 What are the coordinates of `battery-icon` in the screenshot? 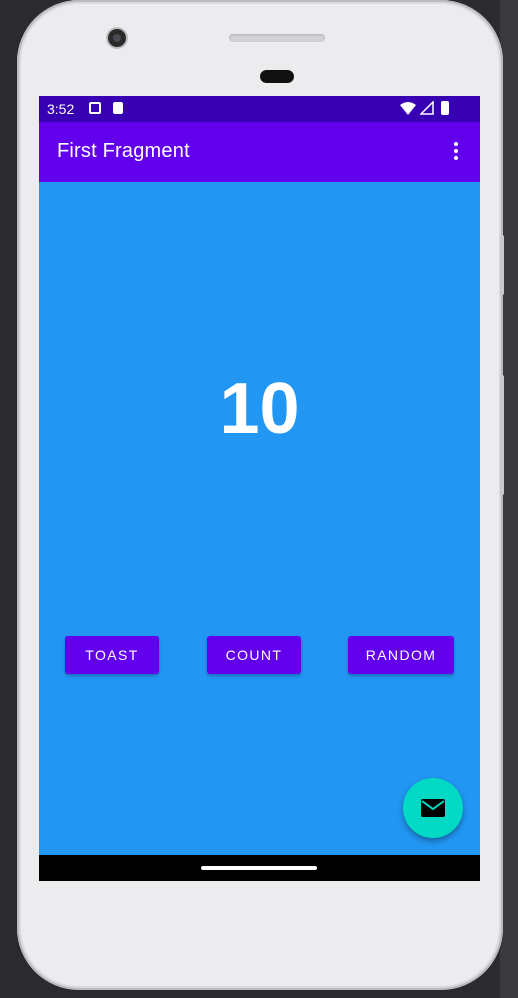 It's located at (445, 108).